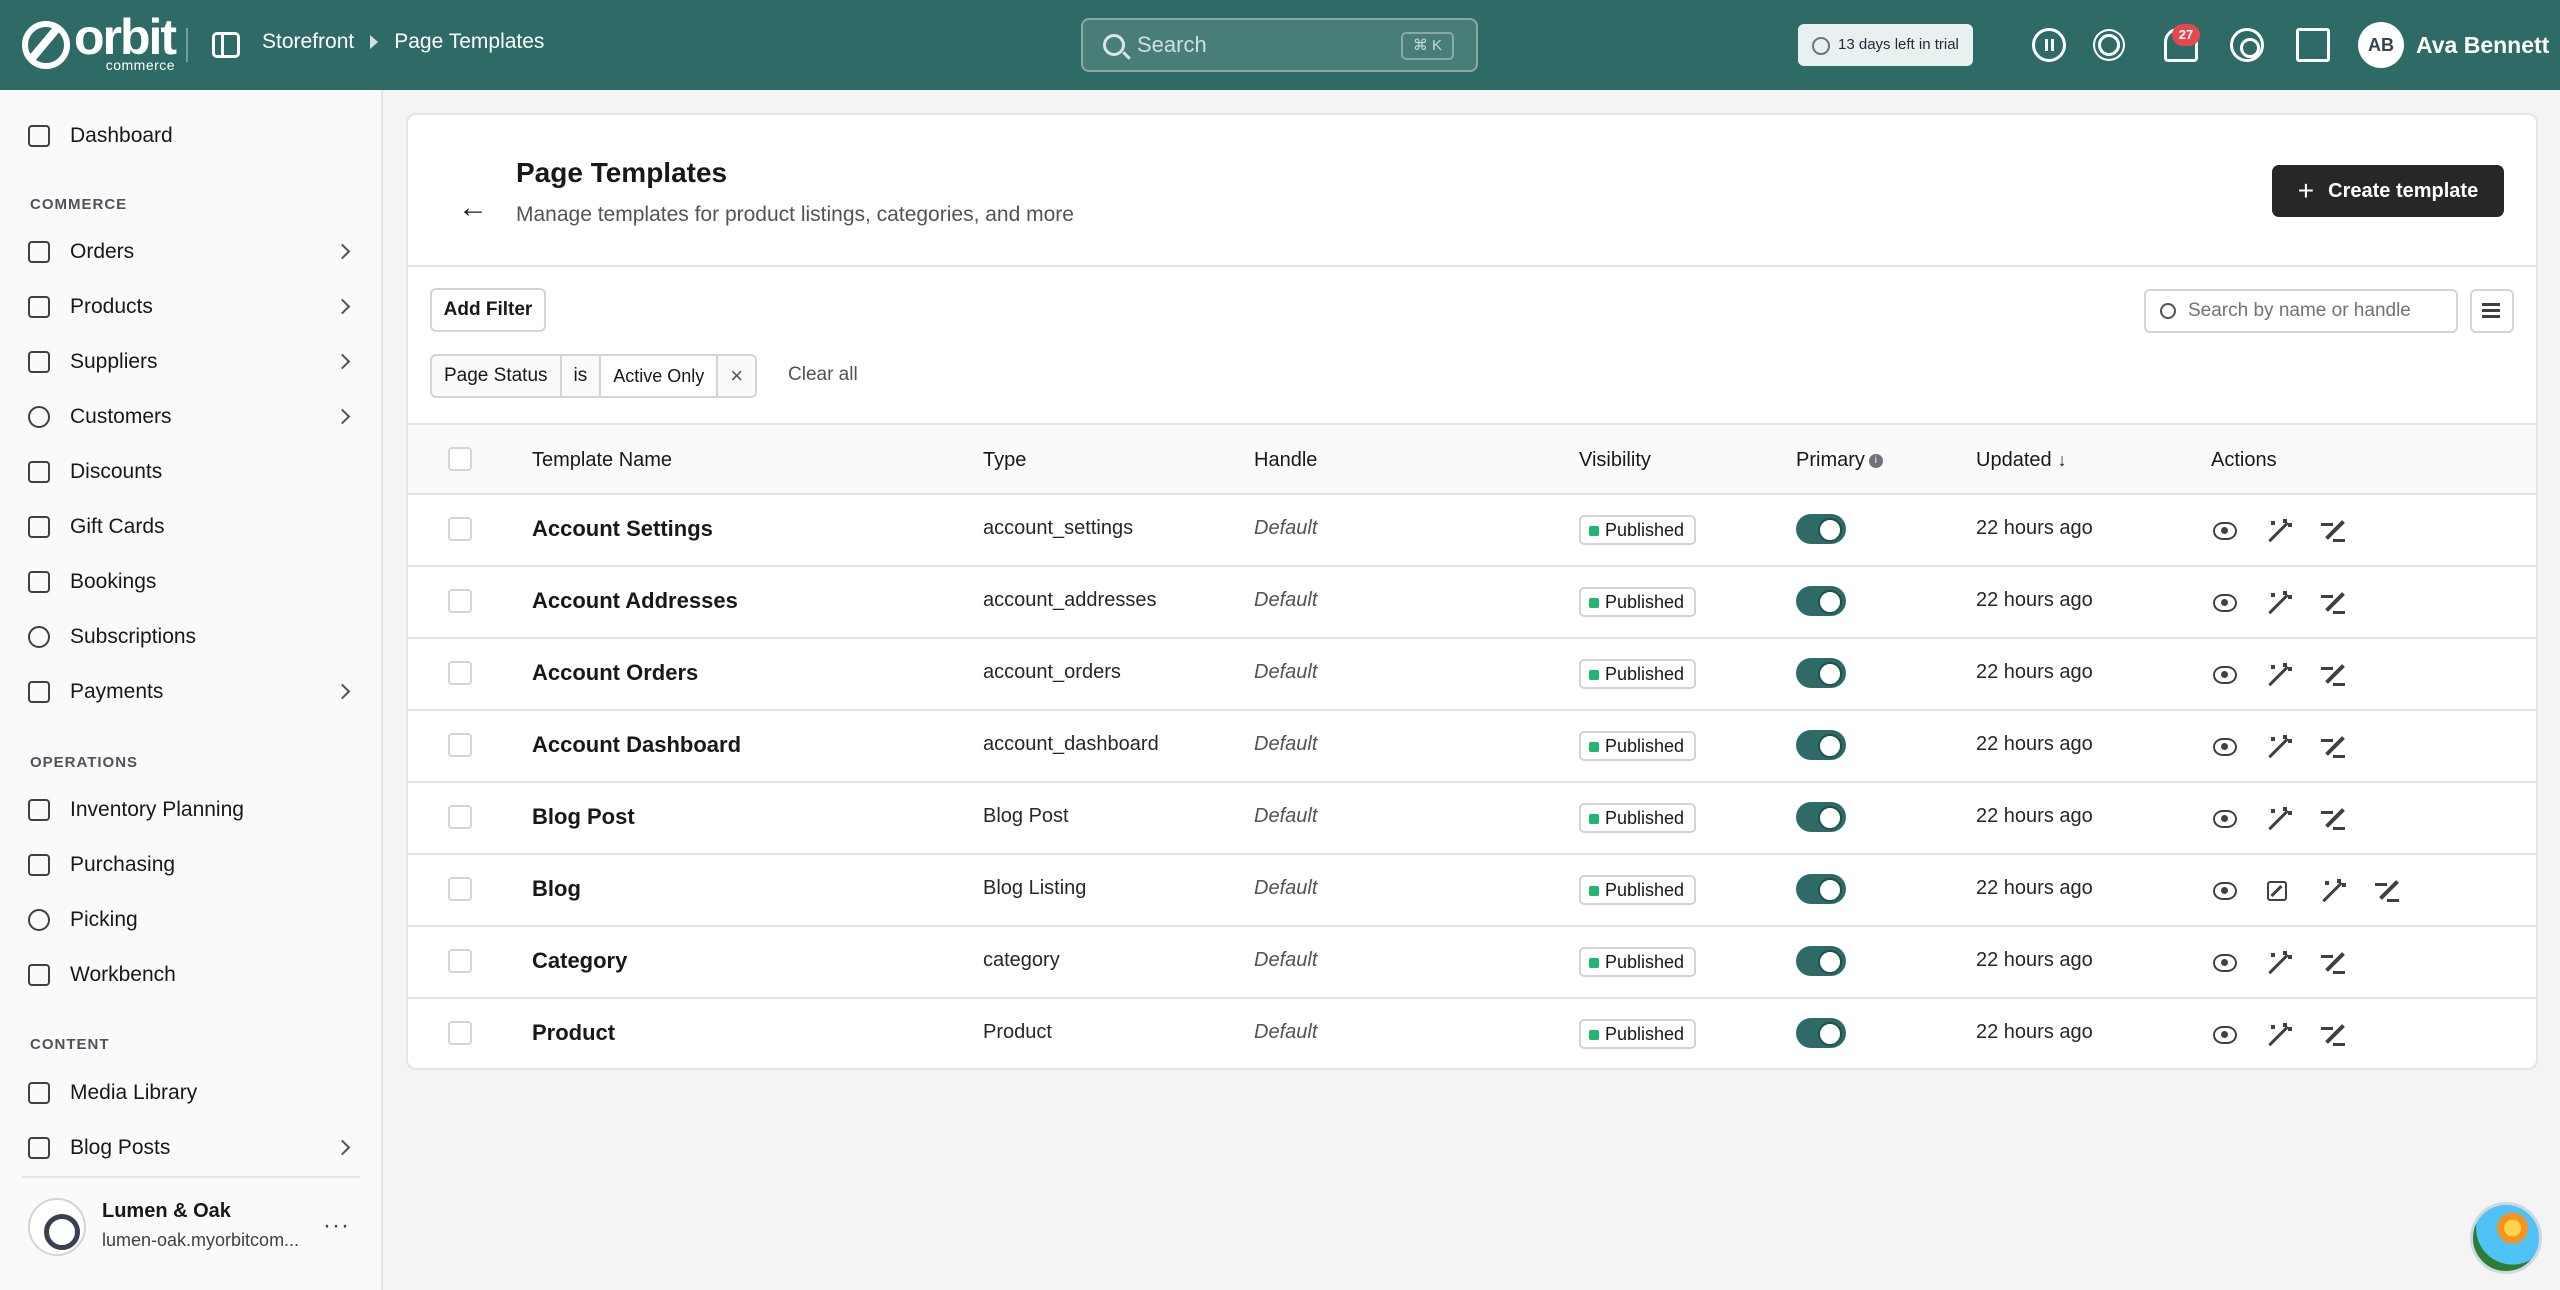  What do you see at coordinates (191, 1226) in the screenshot?
I see `store-switcher: Lumen & Oak lumen-oak.myorbitcom... ···` at bounding box center [191, 1226].